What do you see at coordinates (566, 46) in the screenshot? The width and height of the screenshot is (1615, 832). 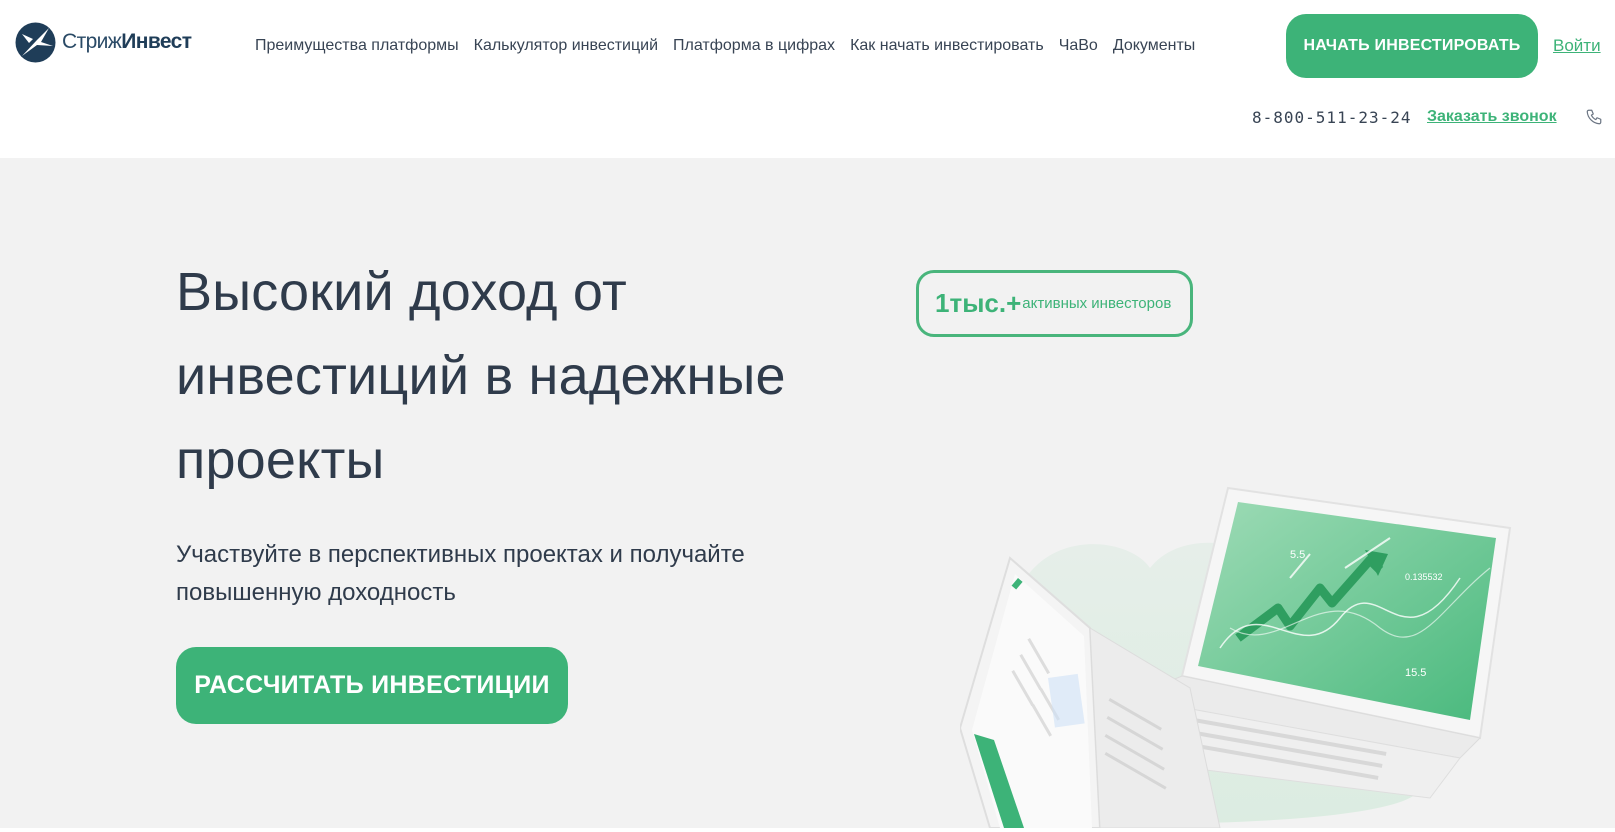 I see `nav-item-calculator: Калькулятор инвестиций` at bounding box center [566, 46].